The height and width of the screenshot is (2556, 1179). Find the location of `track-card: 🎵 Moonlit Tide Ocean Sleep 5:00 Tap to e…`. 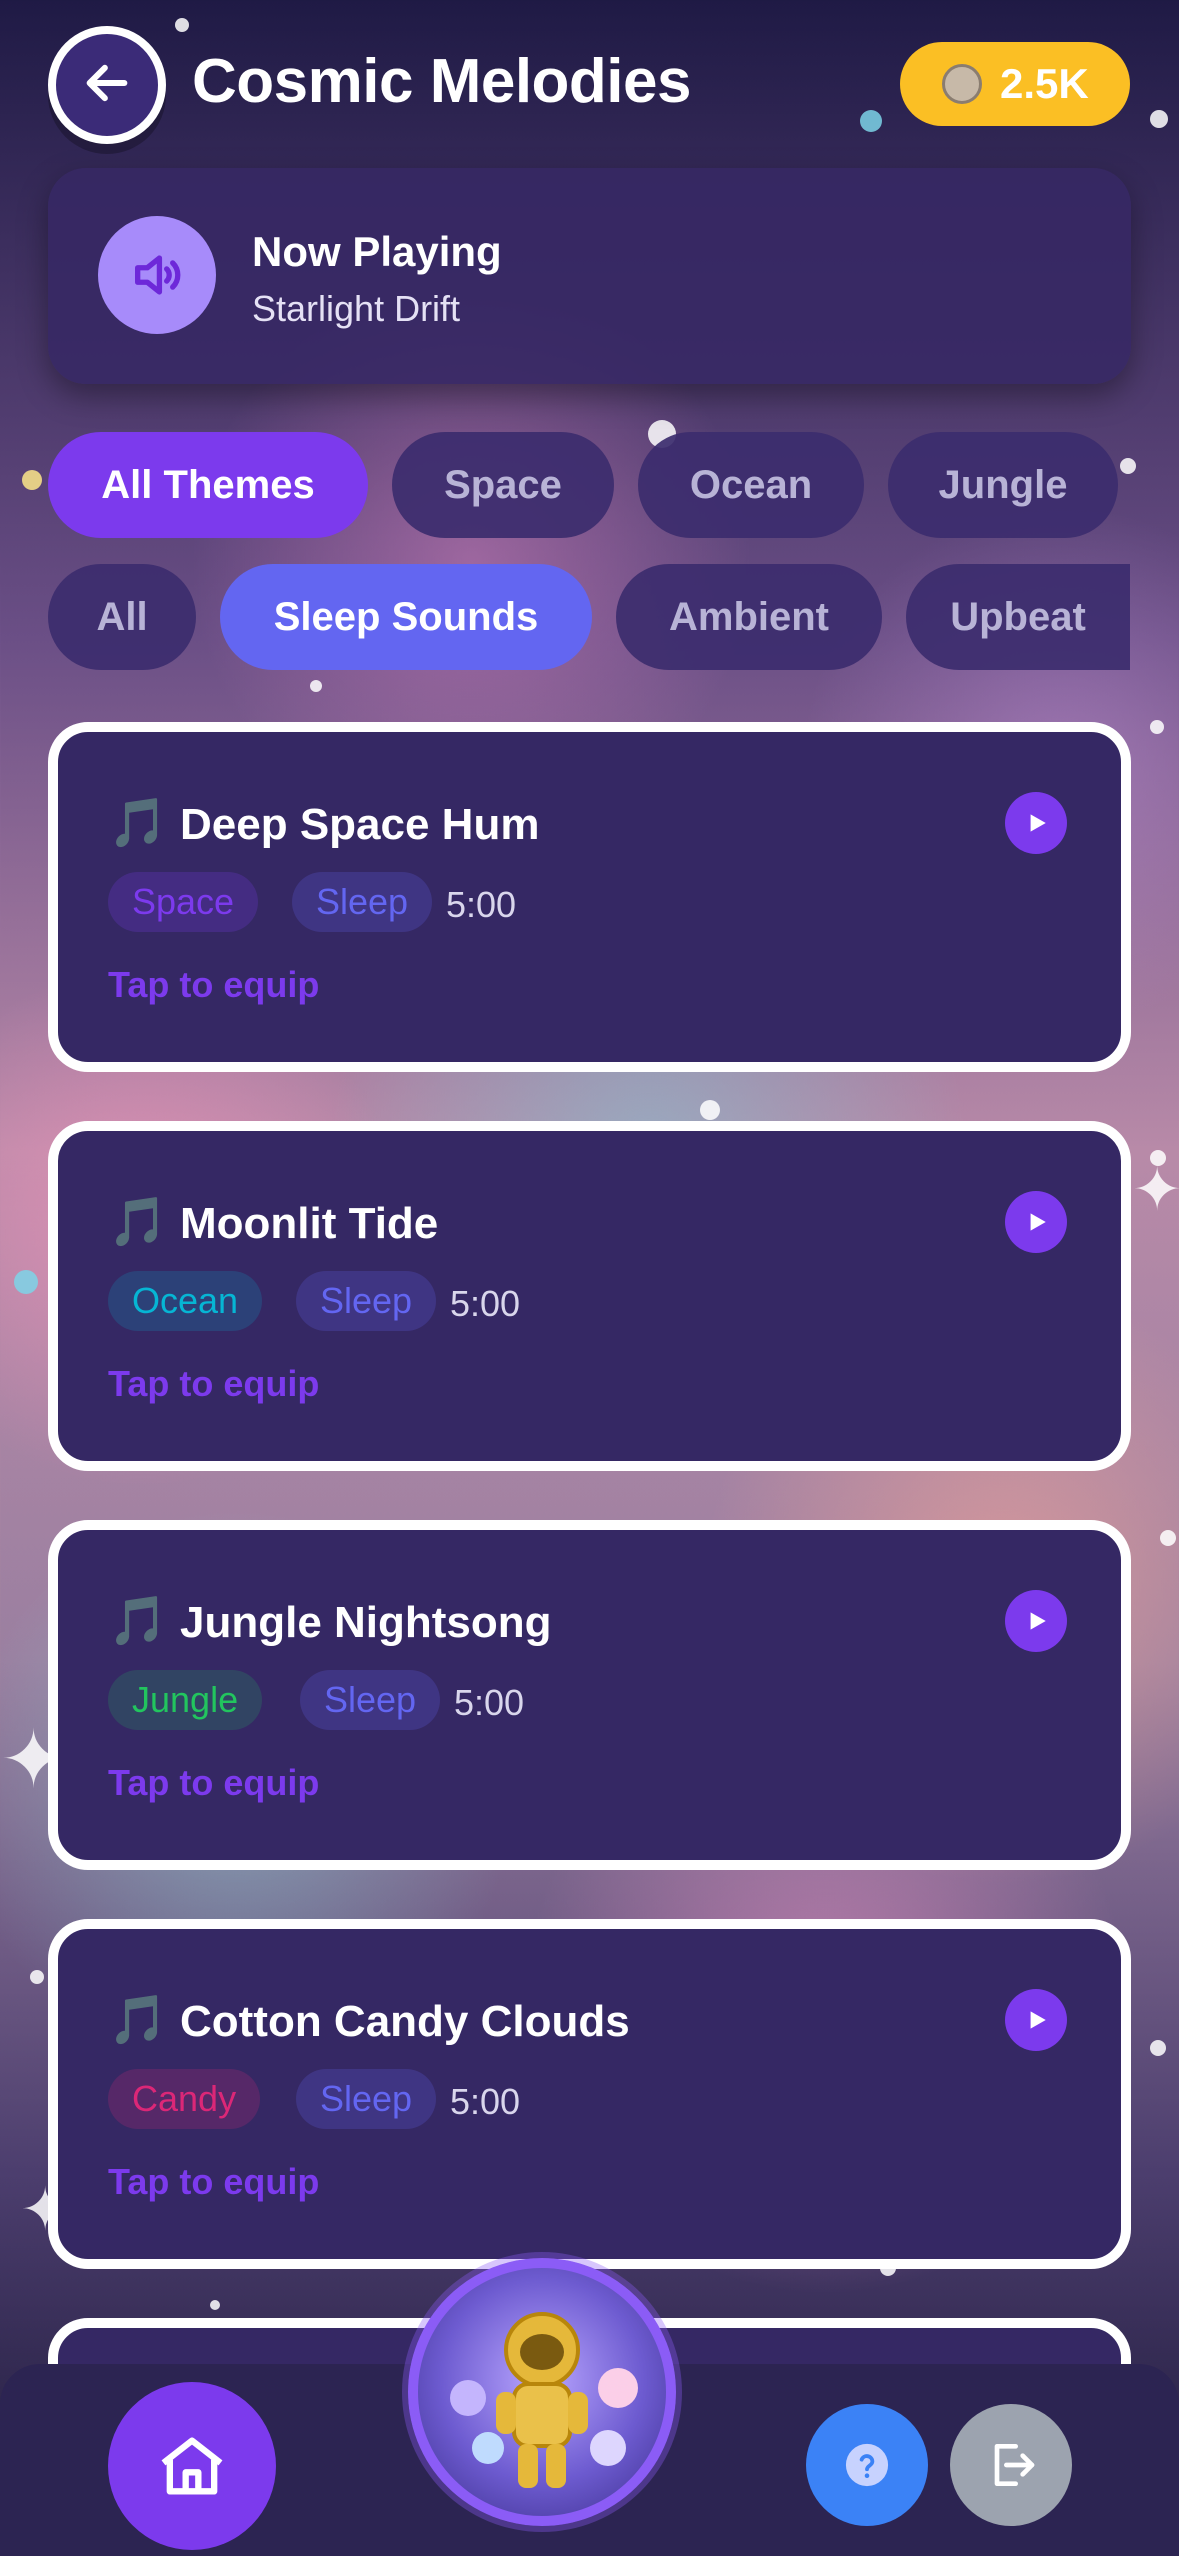

track-card: 🎵 Moonlit Tide Ocean Sleep 5:00 Tap to e… is located at coordinates (589, 1296).